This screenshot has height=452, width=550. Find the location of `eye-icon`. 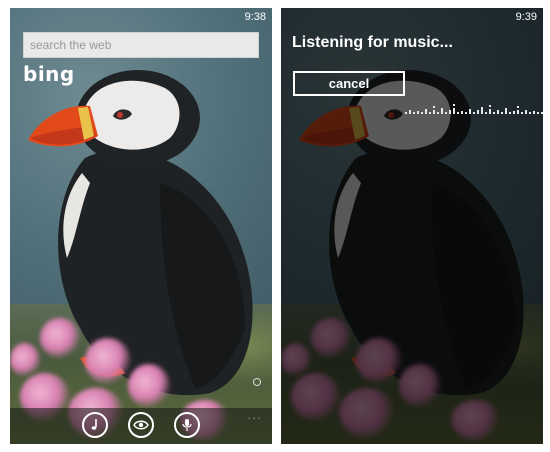

eye-icon is located at coordinates (141, 425).